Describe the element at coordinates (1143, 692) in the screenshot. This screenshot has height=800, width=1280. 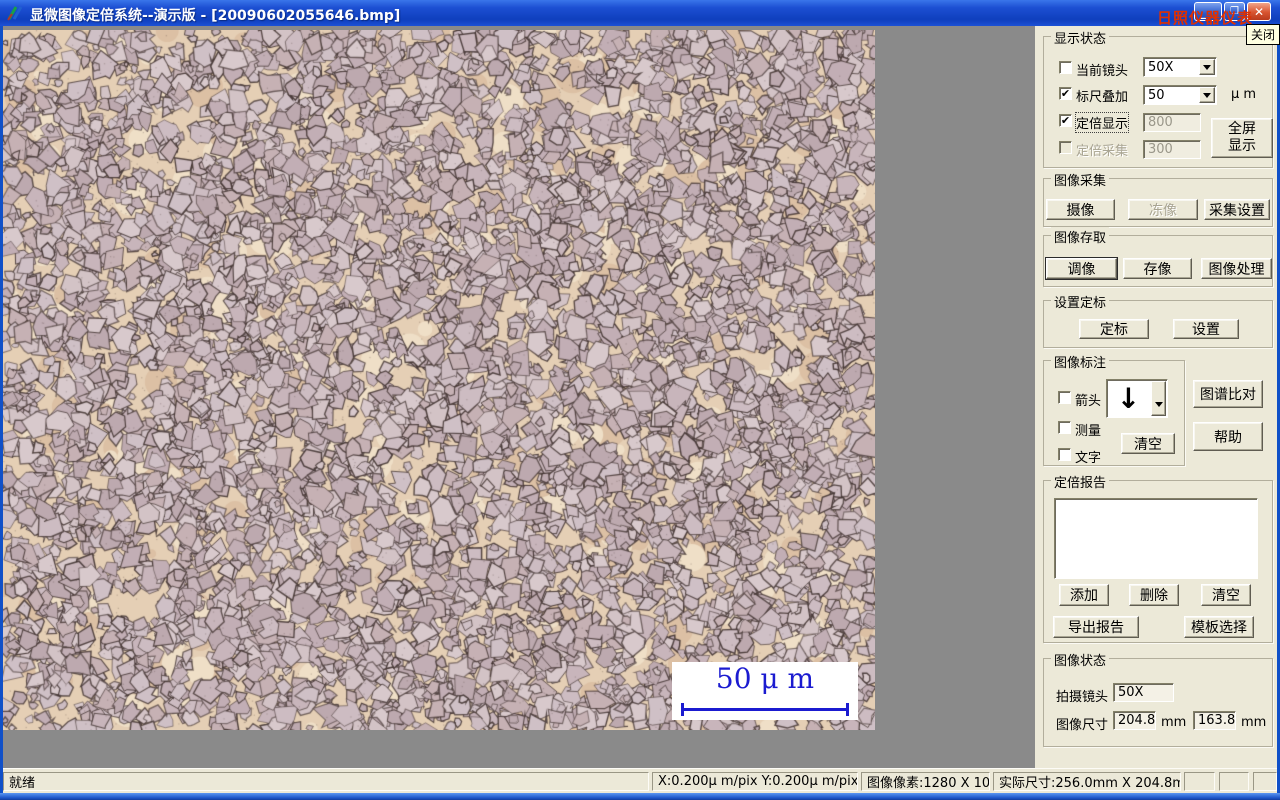
I see `shoot-lens-field: 50X` at that location.